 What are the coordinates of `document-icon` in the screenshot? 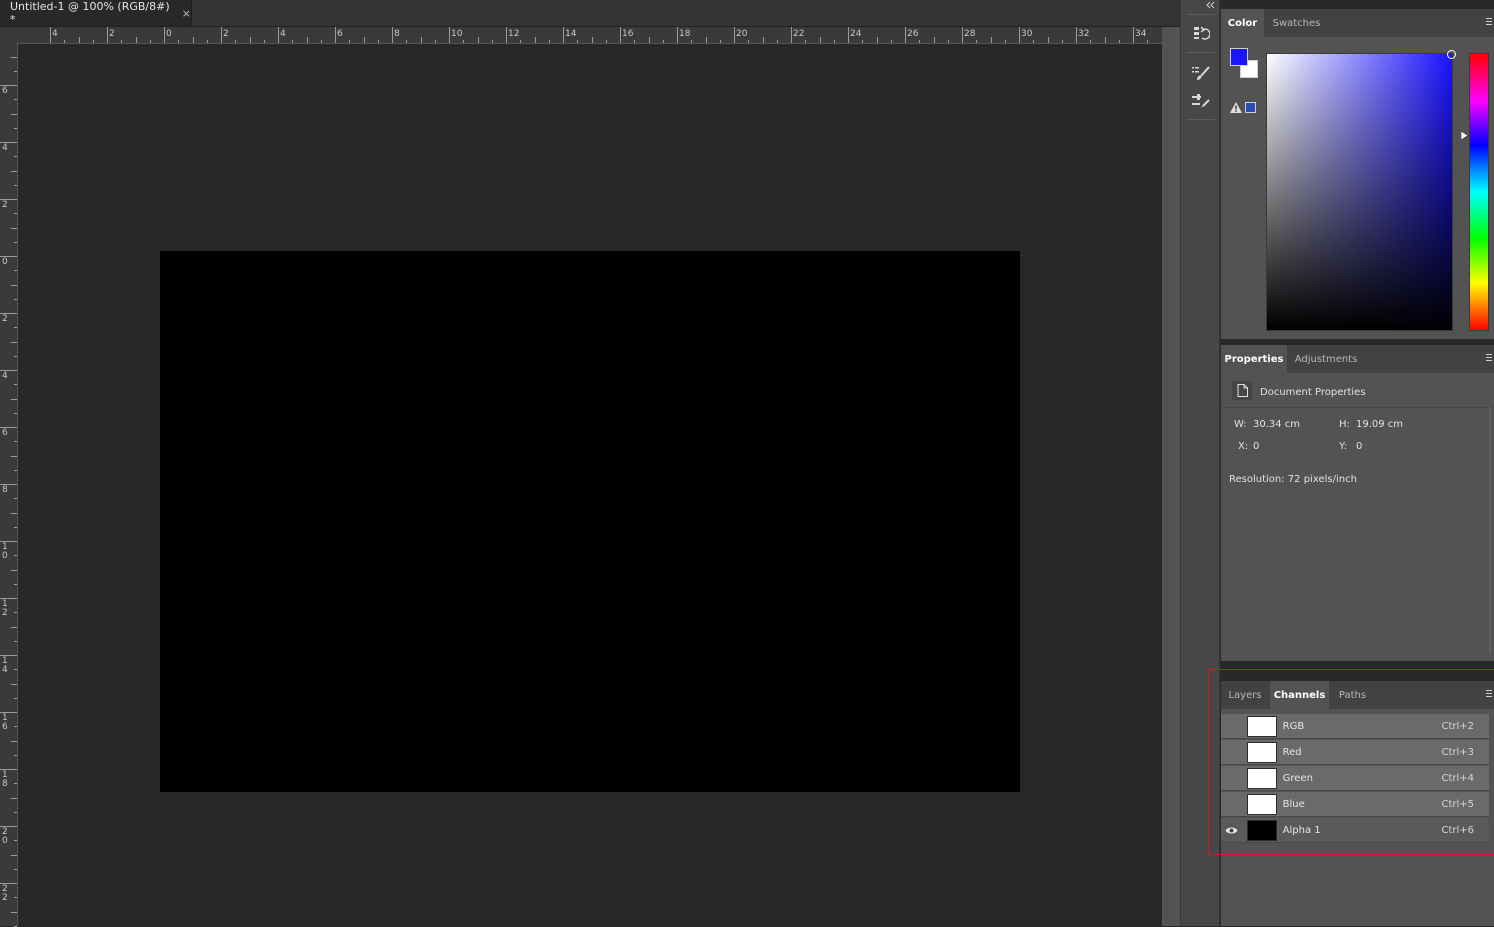 It's located at (1242, 390).